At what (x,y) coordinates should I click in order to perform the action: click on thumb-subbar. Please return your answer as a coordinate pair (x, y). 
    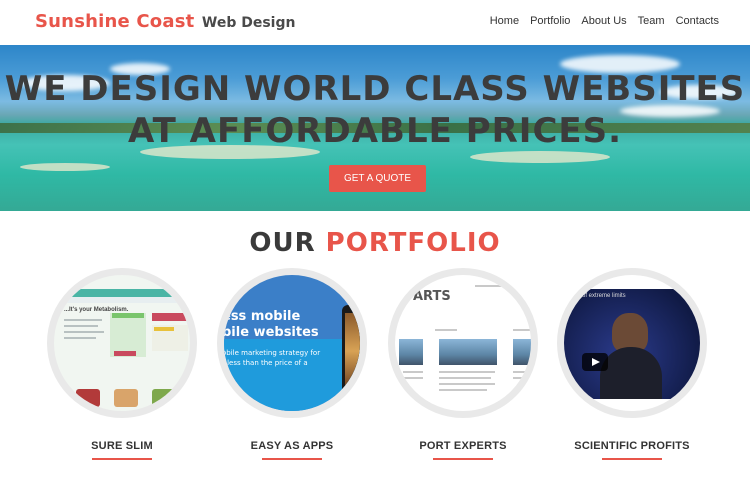
    Looking at the image, I should click on (122, 300).